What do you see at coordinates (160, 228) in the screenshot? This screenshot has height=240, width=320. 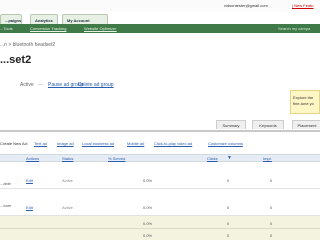 I see `totals-divider` at bounding box center [160, 228].